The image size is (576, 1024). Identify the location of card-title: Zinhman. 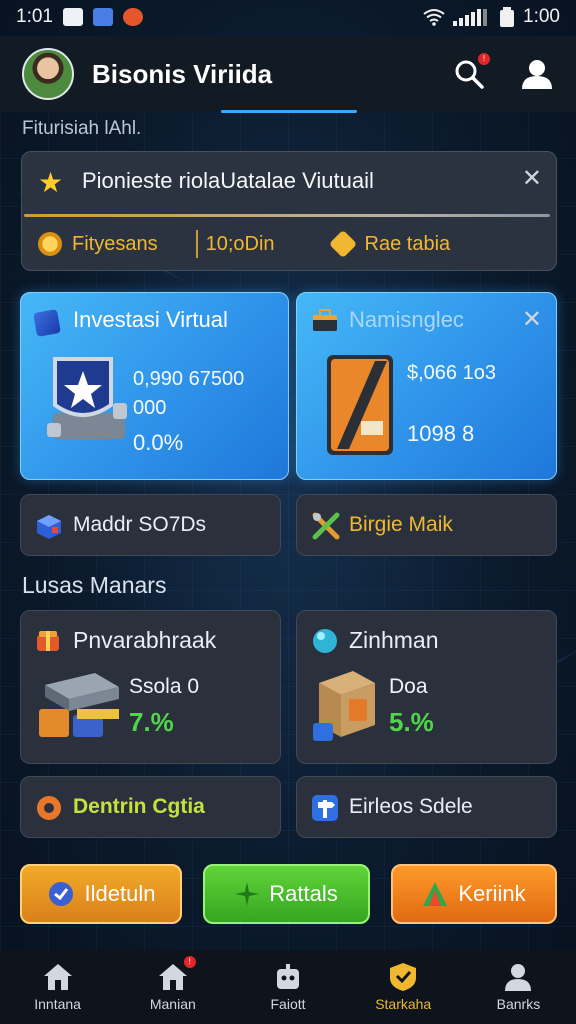
(394, 640).